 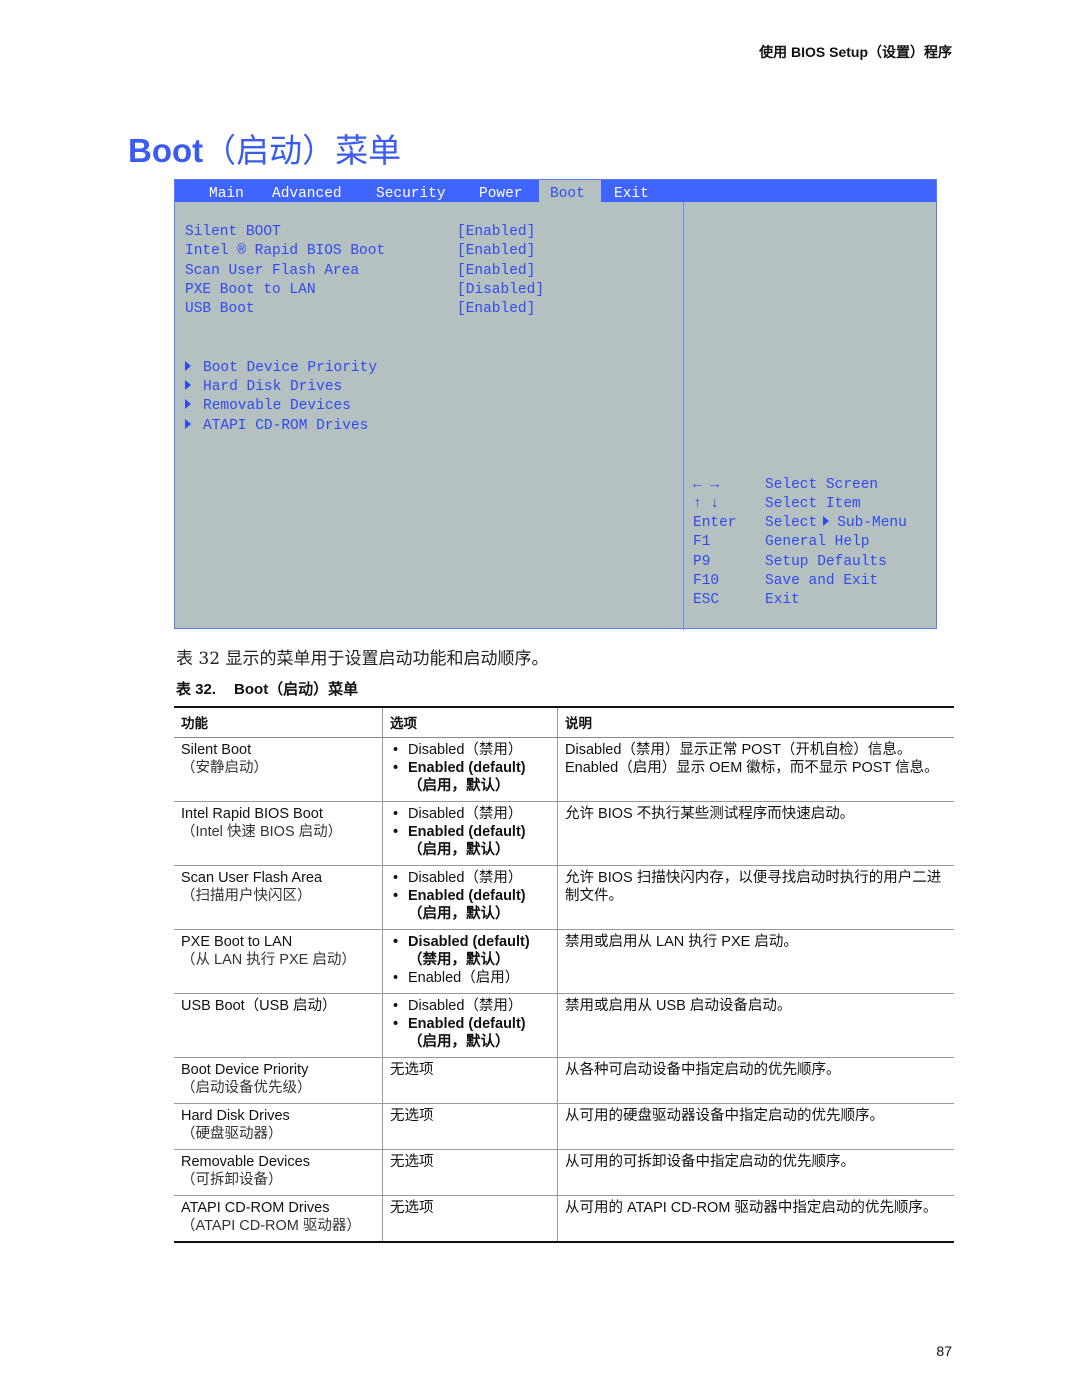 I want to click on key-desc-save-exit: Save and Exit, so click(x=822, y=581).